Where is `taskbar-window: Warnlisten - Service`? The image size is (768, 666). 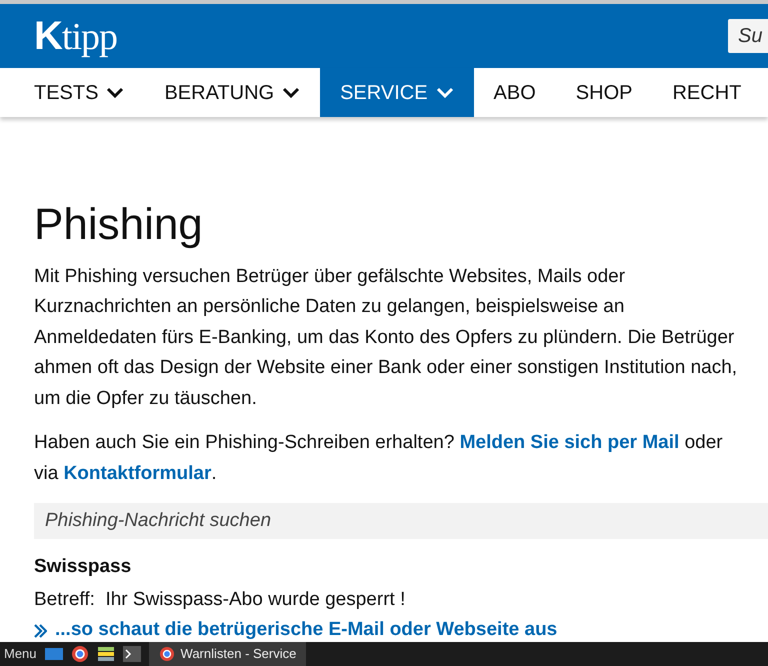 taskbar-window: Warnlisten - Service is located at coordinates (227, 654).